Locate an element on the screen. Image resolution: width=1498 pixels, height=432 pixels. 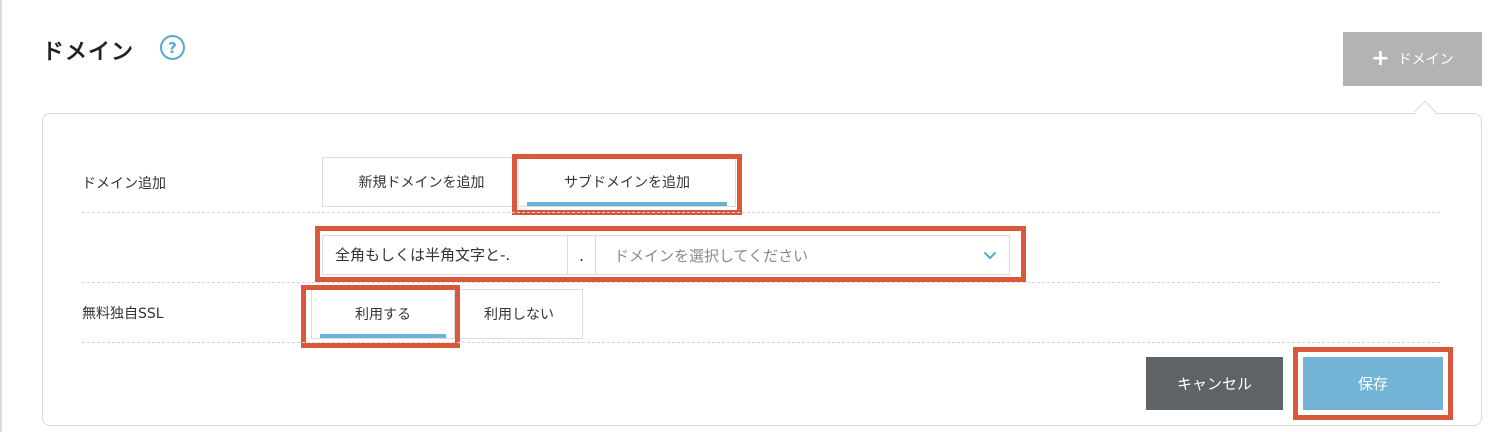
domain-select: ドメインを選択してください is located at coordinates (802, 255).